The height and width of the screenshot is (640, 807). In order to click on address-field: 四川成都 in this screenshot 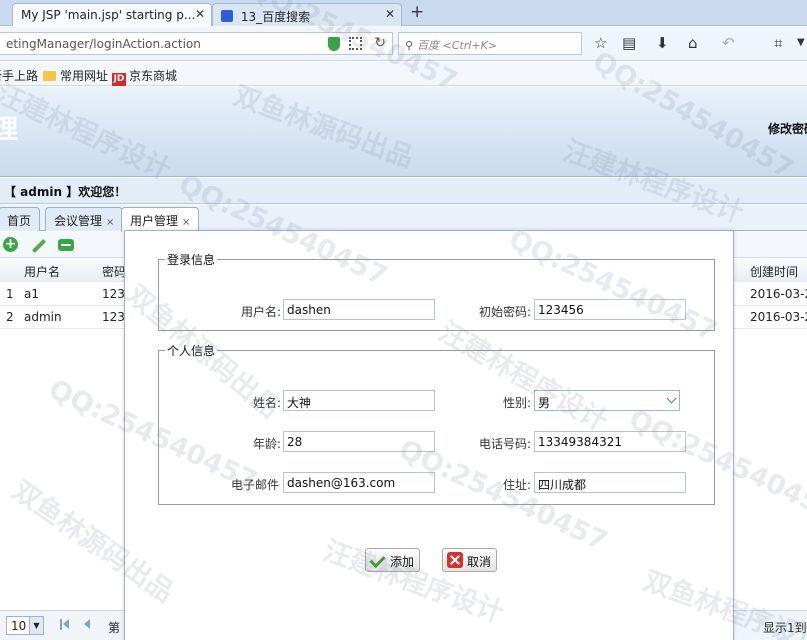, I will do `click(610, 482)`.